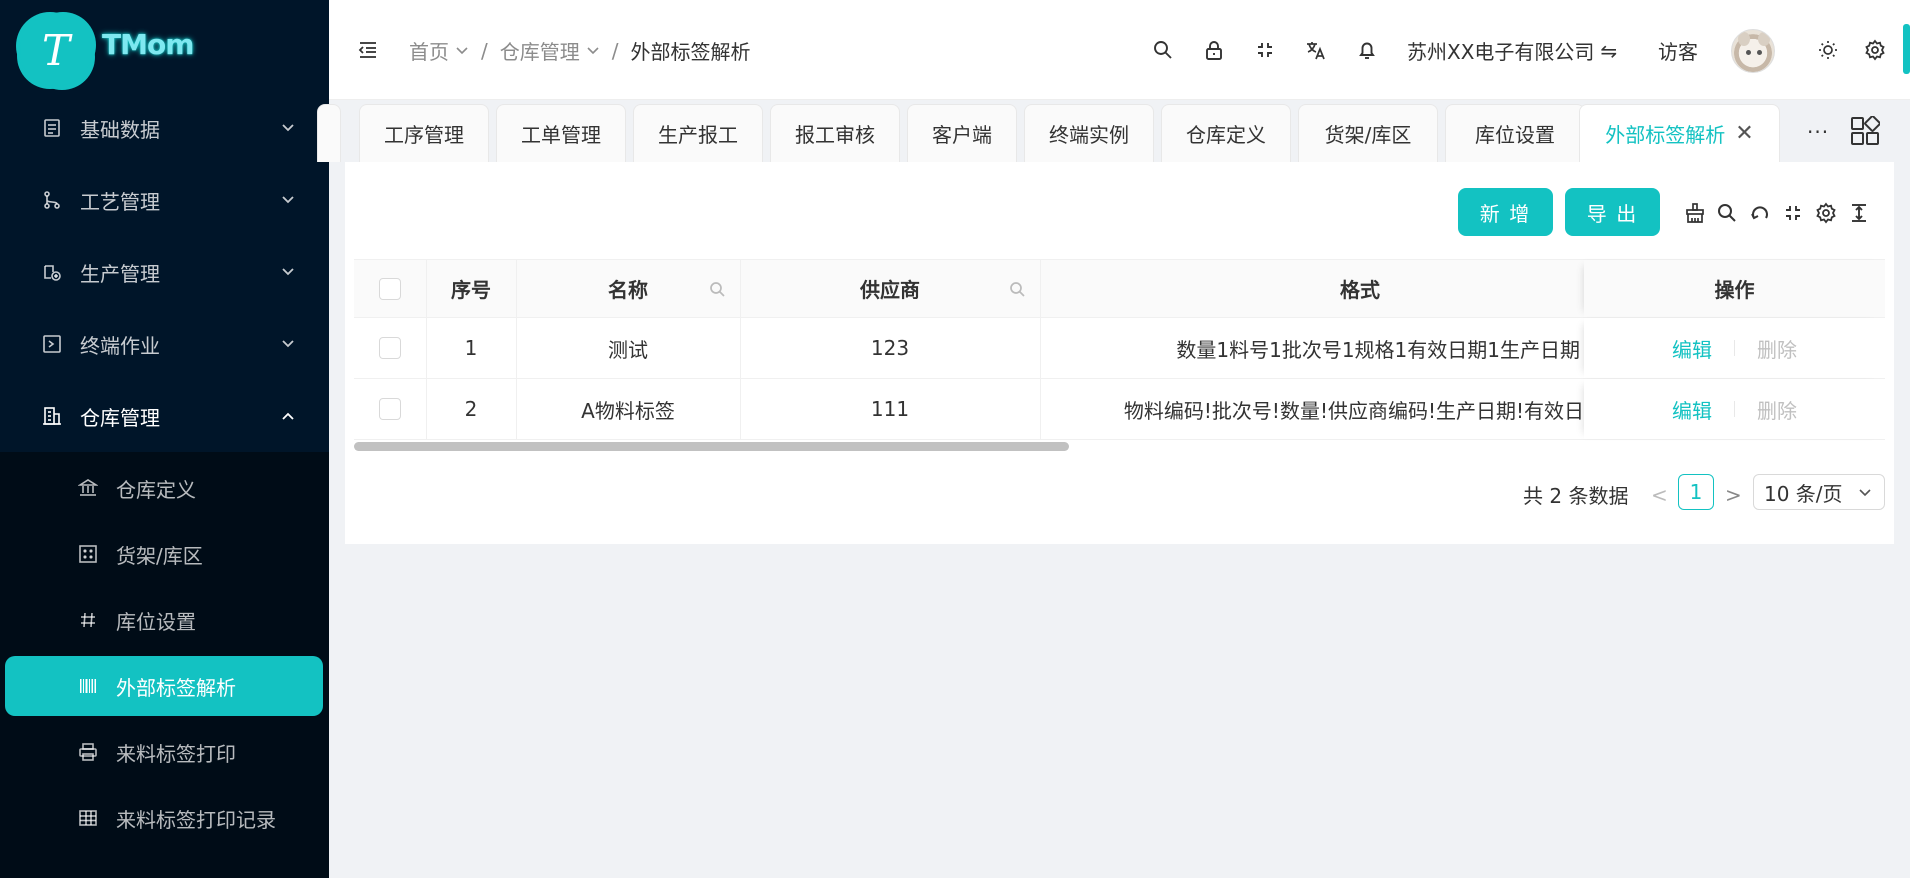 This screenshot has width=1910, height=878. I want to click on header-name: 名称, so click(628, 288).